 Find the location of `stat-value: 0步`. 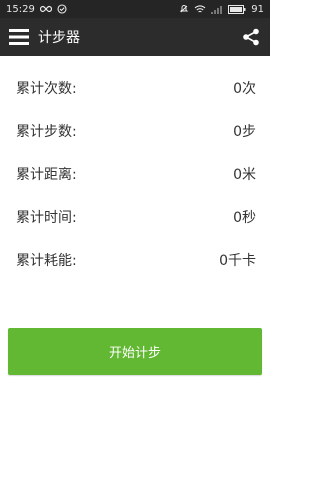

stat-value: 0步 is located at coordinates (244, 131).